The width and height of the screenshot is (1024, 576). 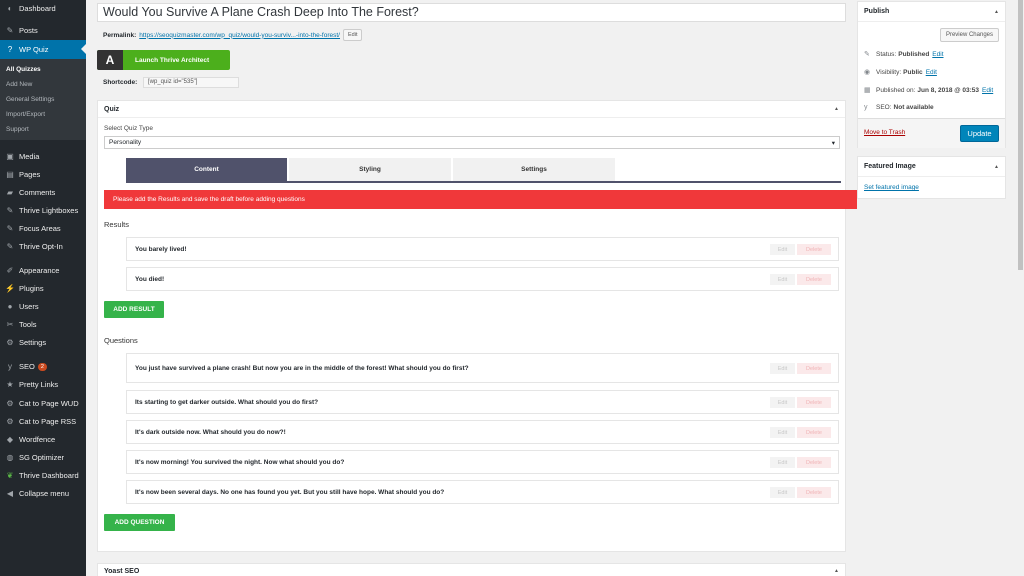 What do you see at coordinates (43, 493) in the screenshot?
I see `menu-collapse: ◀ Collapse menu` at bounding box center [43, 493].